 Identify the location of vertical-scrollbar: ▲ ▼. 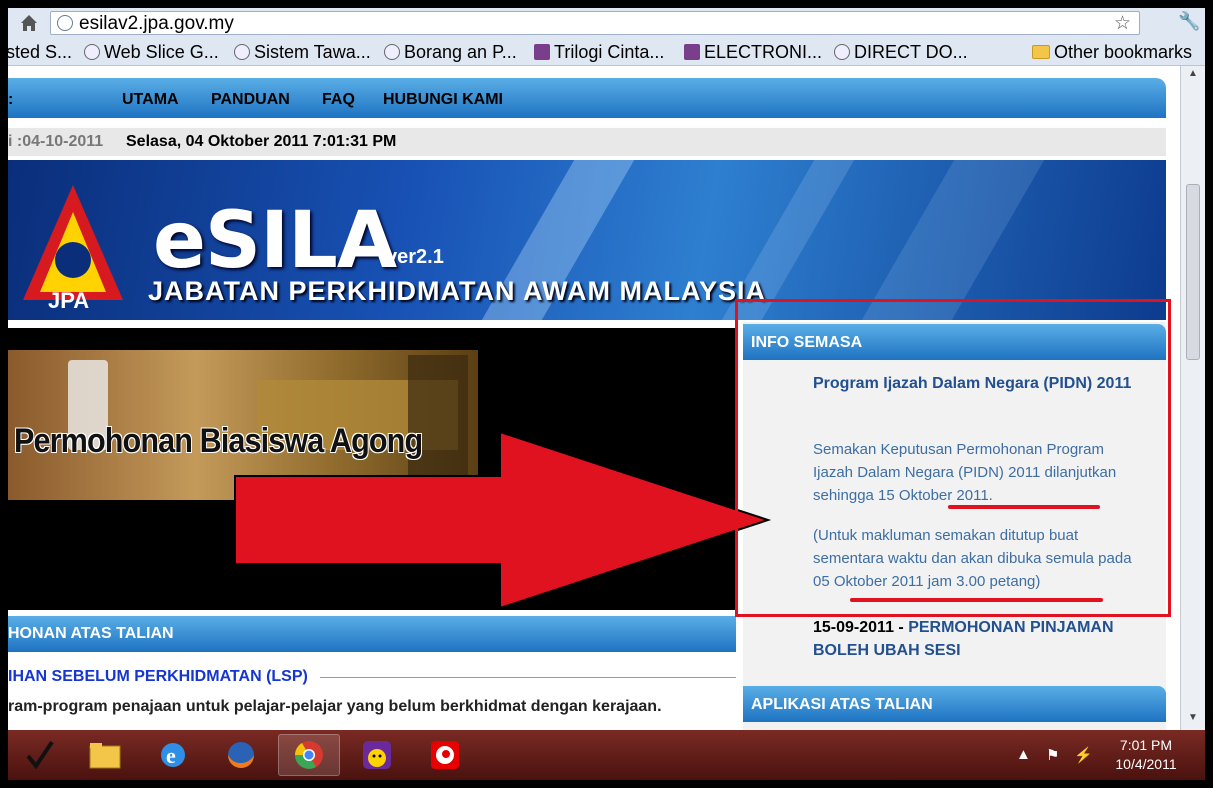
(1192, 398).